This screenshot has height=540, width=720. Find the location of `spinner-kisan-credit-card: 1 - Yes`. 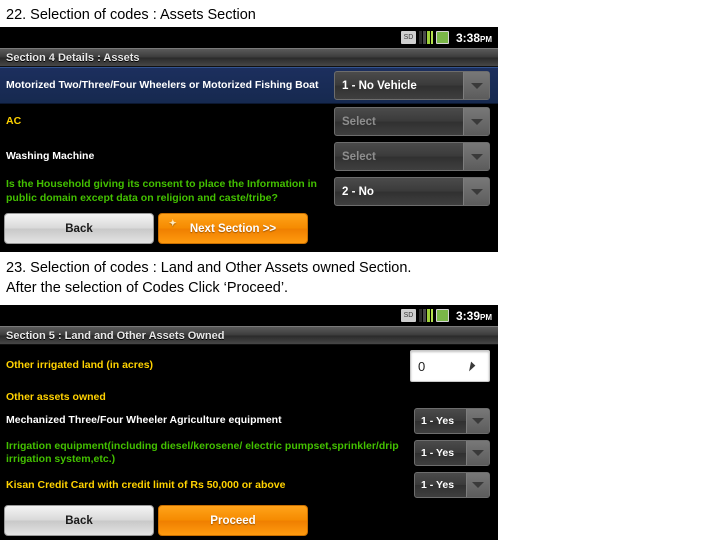

spinner-kisan-credit-card: 1 - Yes is located at coordinates (452, 485).